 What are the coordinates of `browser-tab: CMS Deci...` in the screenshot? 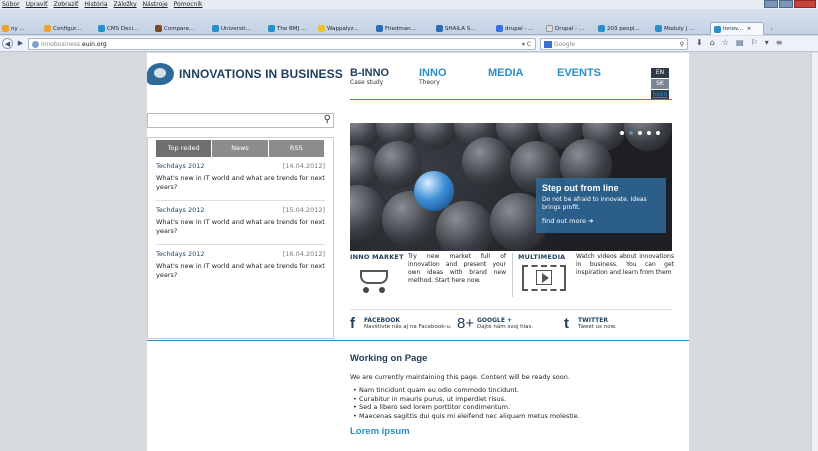 It's located at (124, 28).